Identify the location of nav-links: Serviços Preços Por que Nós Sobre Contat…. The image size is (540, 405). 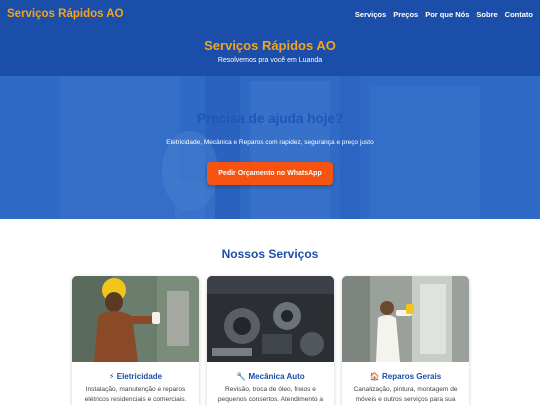
(444, 14).